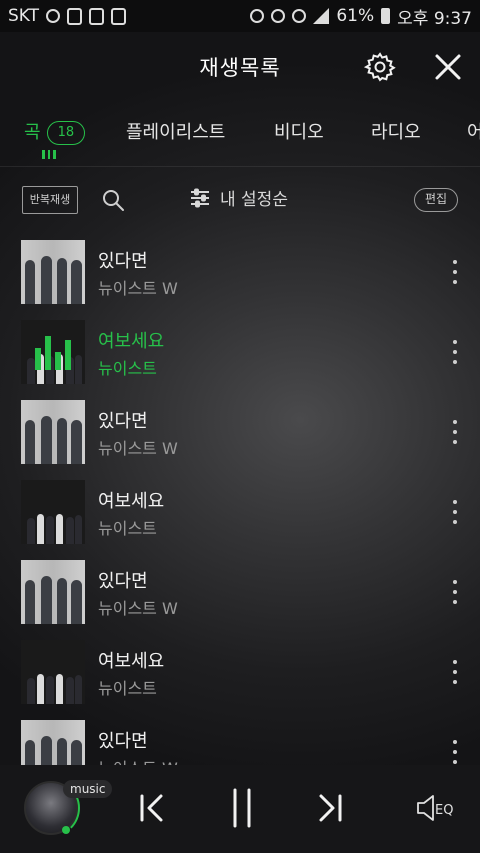 This screenshot has width=480, height=853. I want to click on repeat-button: 반복재생, so click(50, 200).